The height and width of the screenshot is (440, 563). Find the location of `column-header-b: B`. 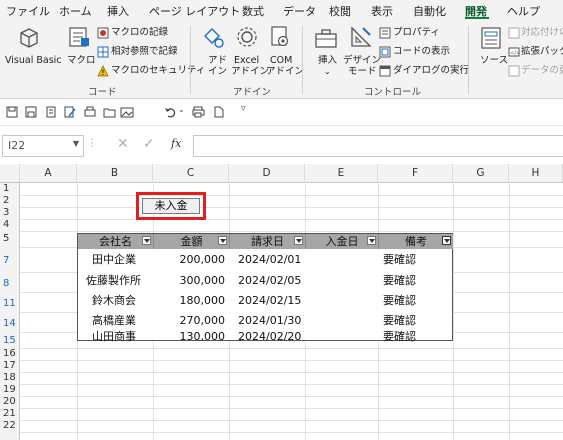

column-header-b: B is located at coordinates (115, 173).